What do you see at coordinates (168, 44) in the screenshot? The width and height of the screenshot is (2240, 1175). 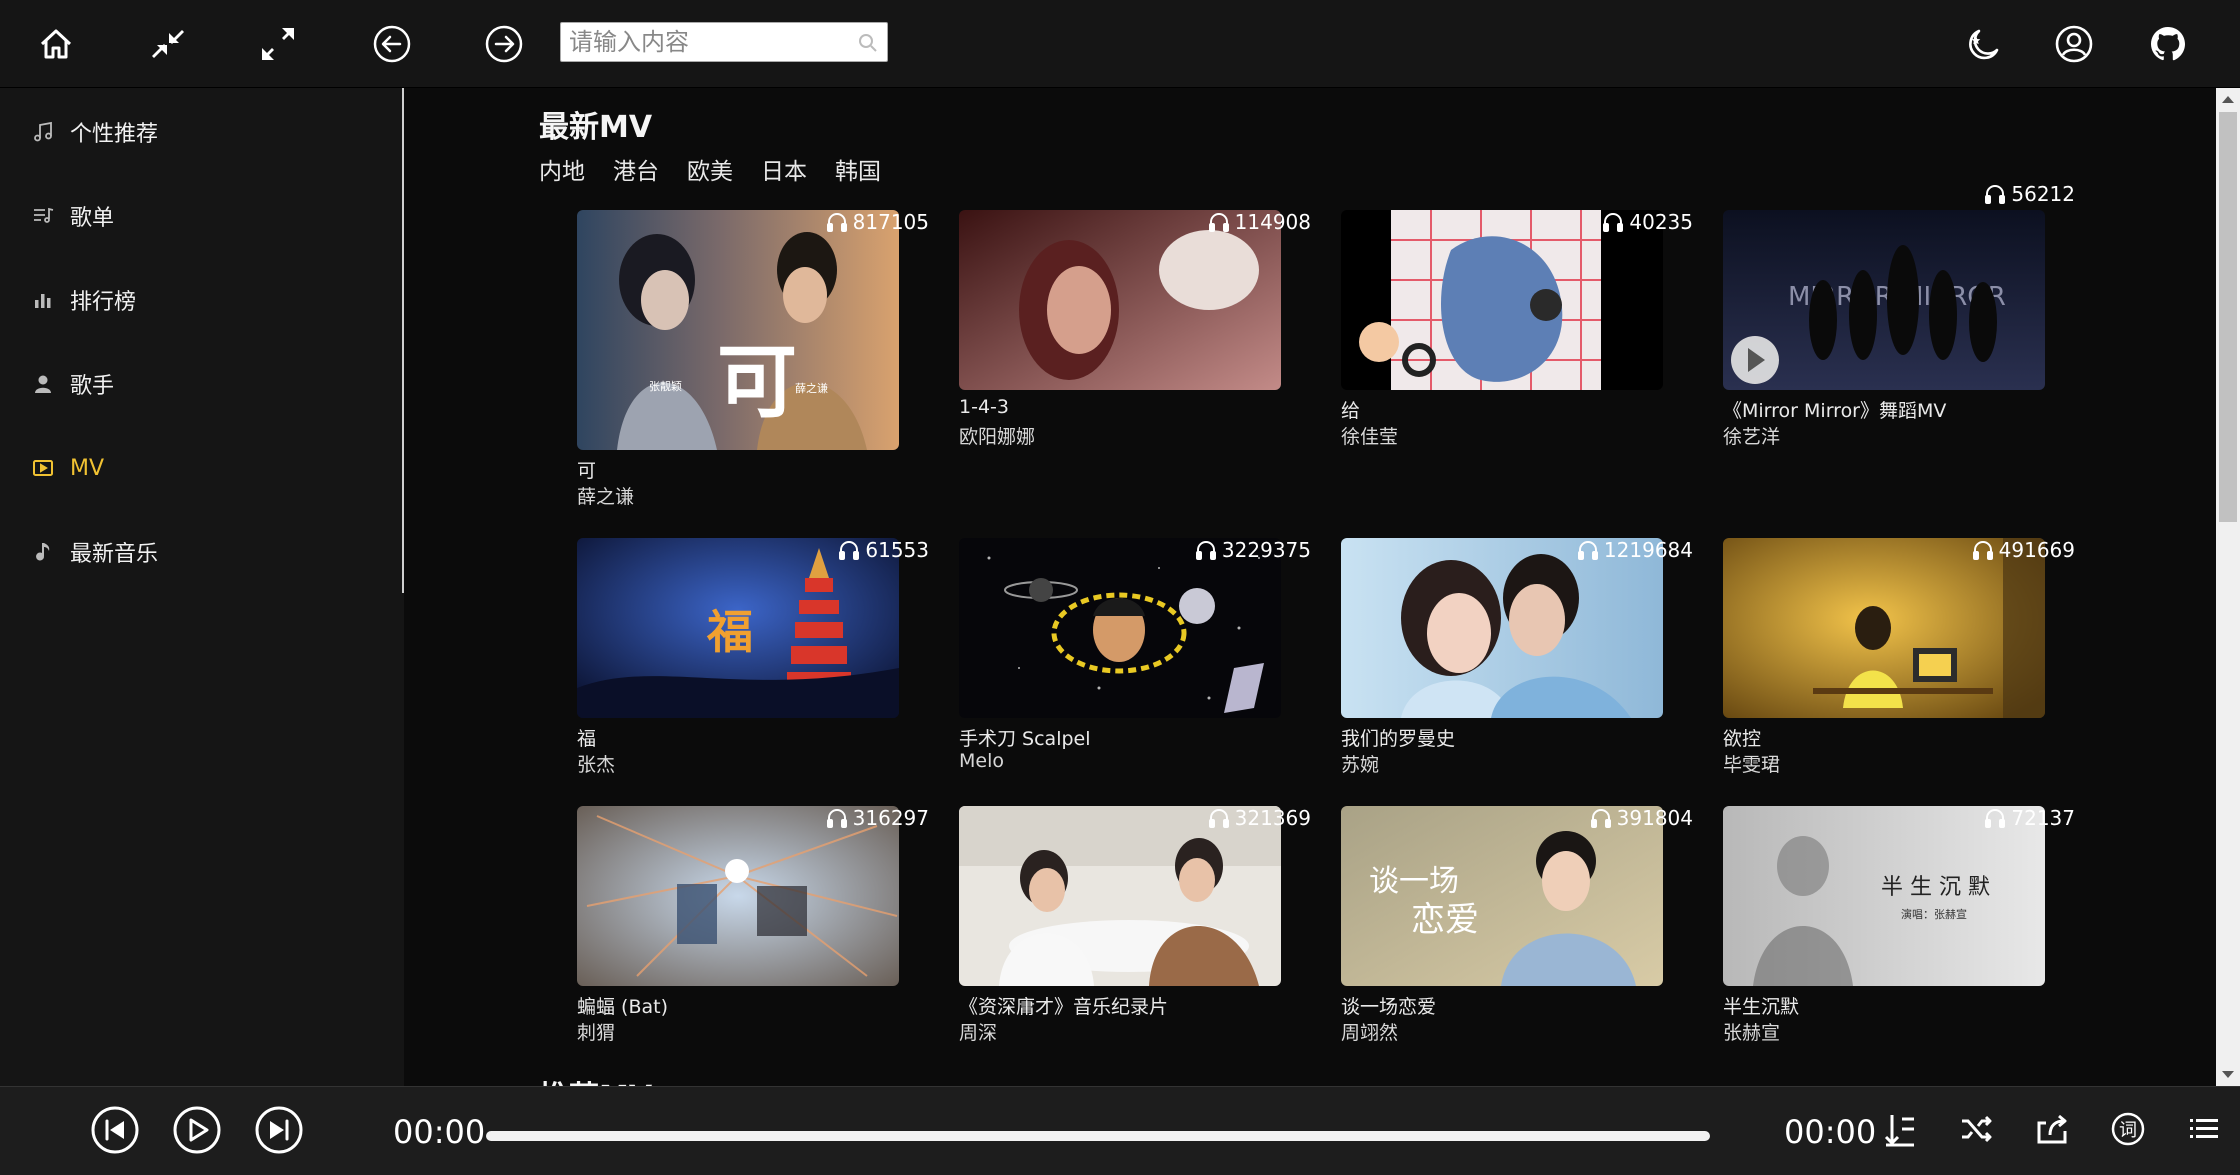 I see `compress-icon` at bounding box center [168, 44].